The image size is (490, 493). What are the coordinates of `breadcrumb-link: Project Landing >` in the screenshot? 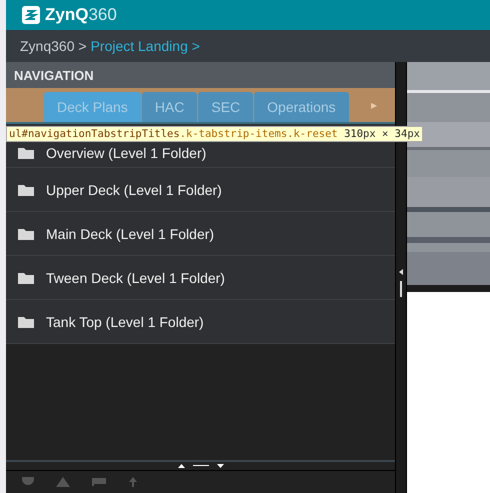 It's located at (145, 46).